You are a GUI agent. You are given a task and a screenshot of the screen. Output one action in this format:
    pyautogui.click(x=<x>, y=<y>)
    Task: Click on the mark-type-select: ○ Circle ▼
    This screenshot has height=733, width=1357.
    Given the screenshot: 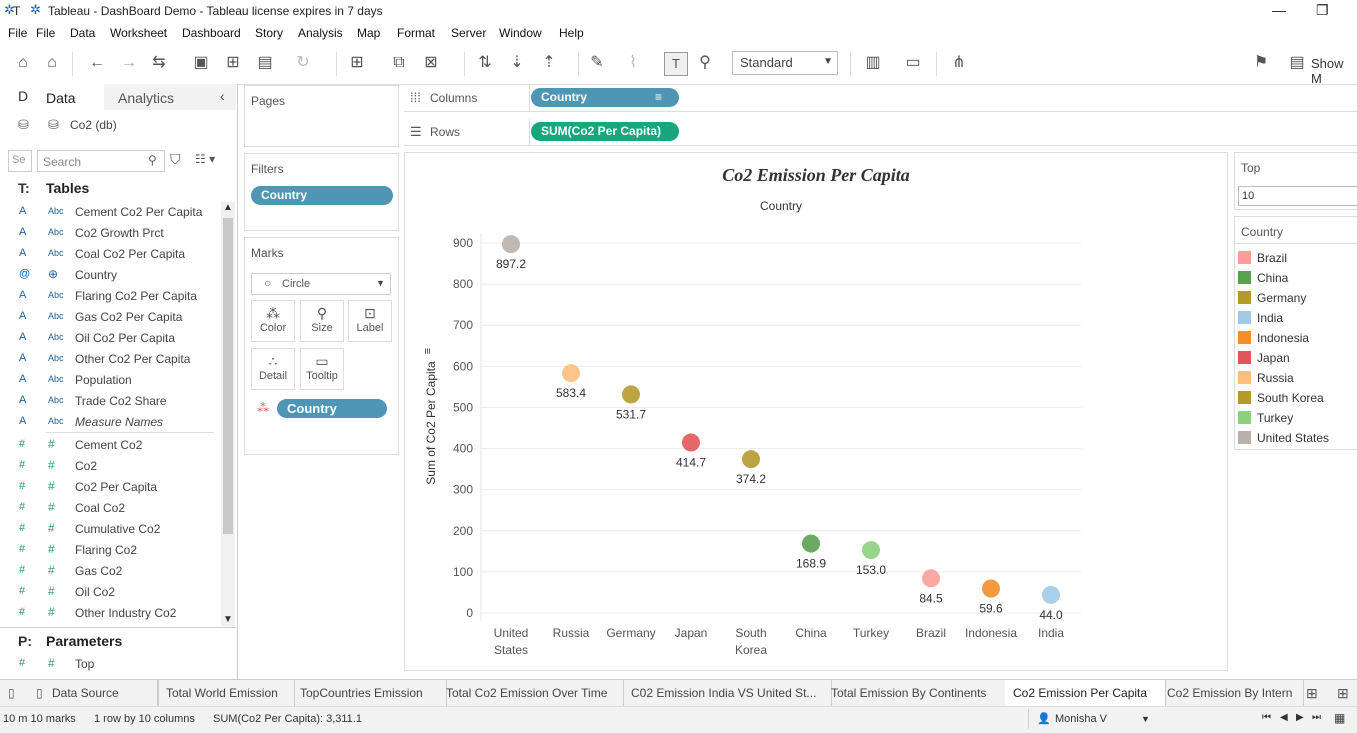 What is the action you would take?
    pyautogui.click(x=321, y=284)
    